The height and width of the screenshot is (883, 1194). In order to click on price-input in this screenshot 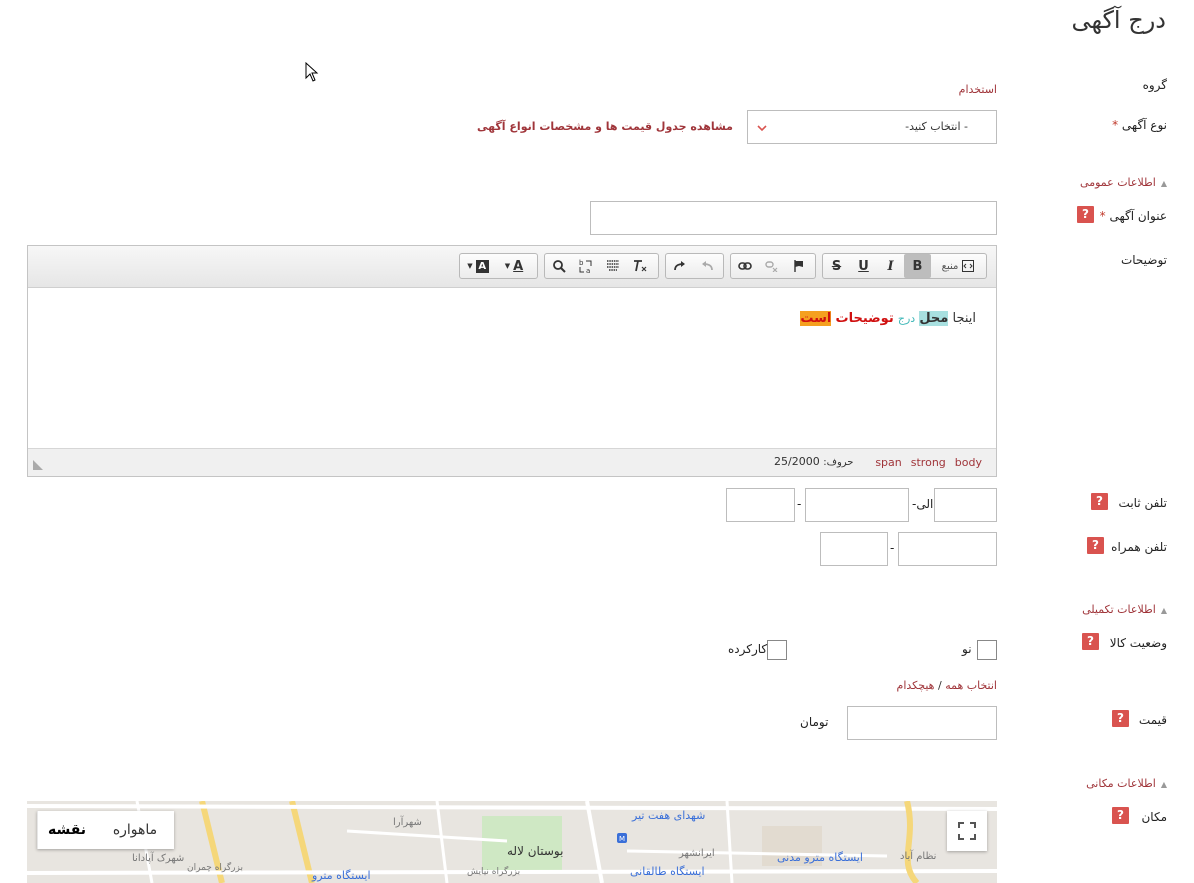, I will do `click(922, 723)`.